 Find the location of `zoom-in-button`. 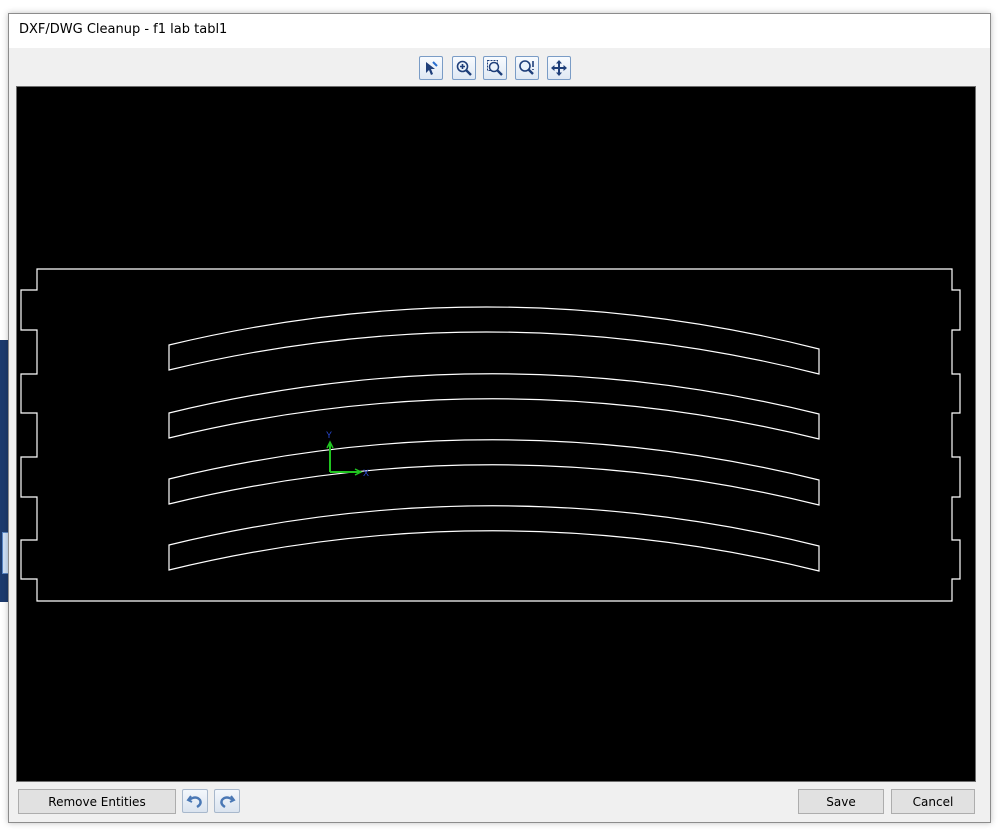

zoom-in-button is located at coordinates (464, 68).